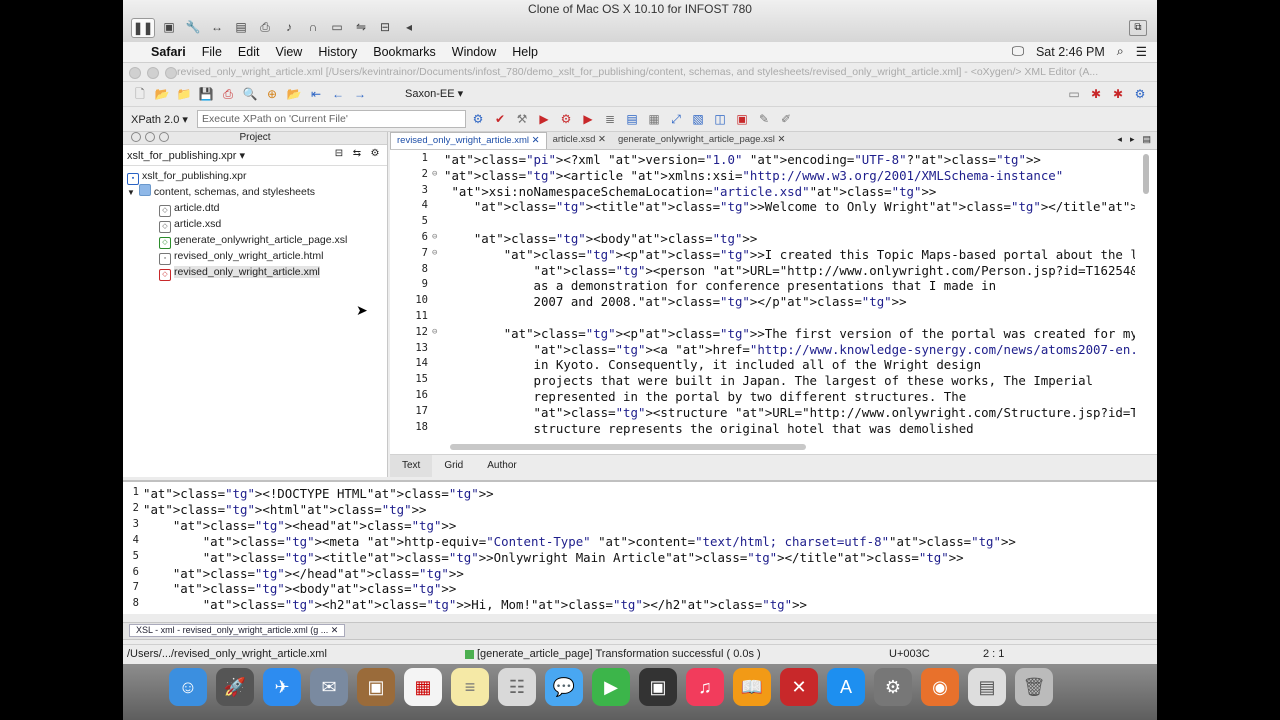  Describe the element at coordinates (265, 27) in the screenshot. I see `printer-icon: ⎙` at that location.